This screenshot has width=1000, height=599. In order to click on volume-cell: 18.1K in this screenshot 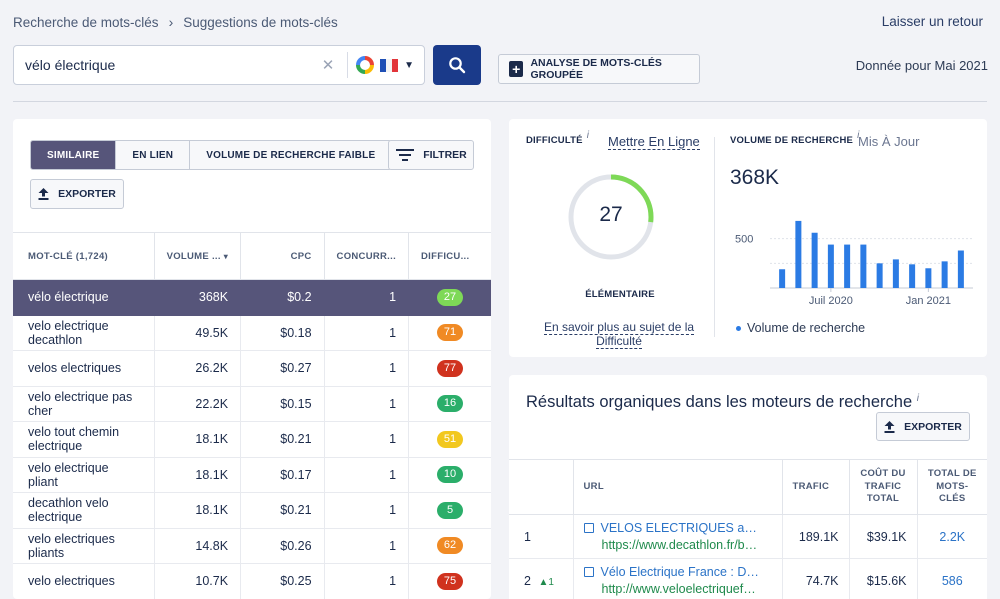, I will do `click(198, 439)`.